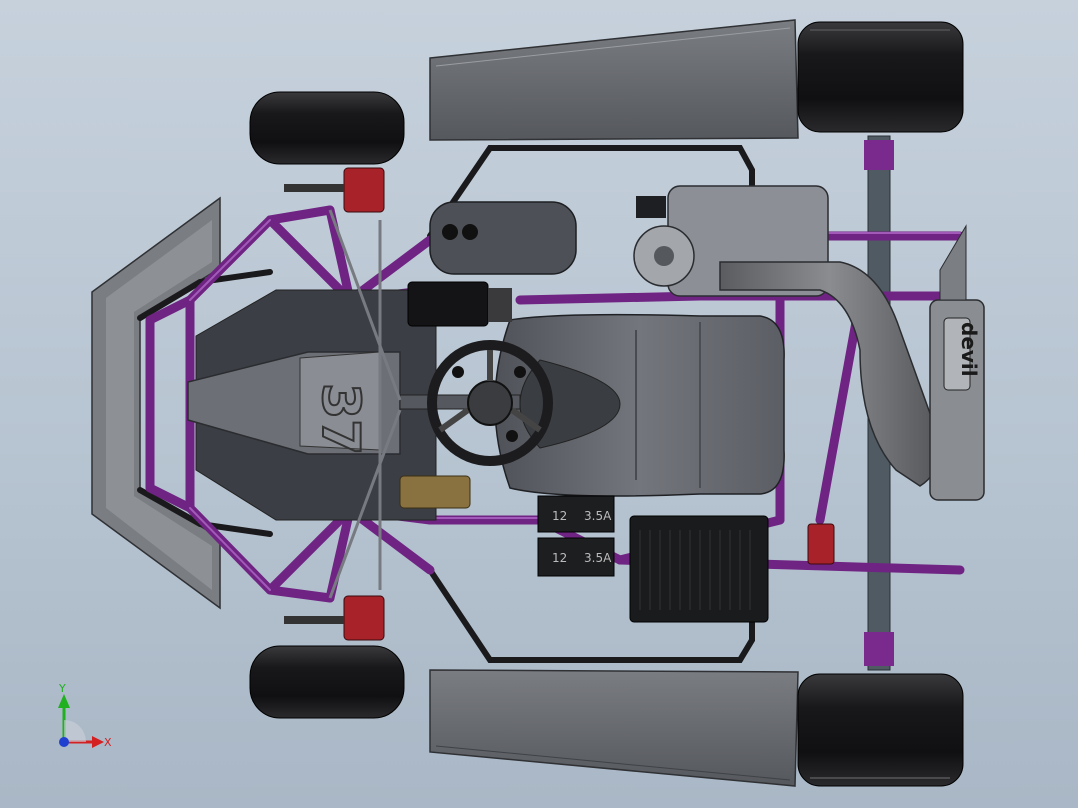  What do you see at coordinates (576, 514) in the screenshot?
I see `battery-1: 12 3.5A` at bounding box center [576, 514].